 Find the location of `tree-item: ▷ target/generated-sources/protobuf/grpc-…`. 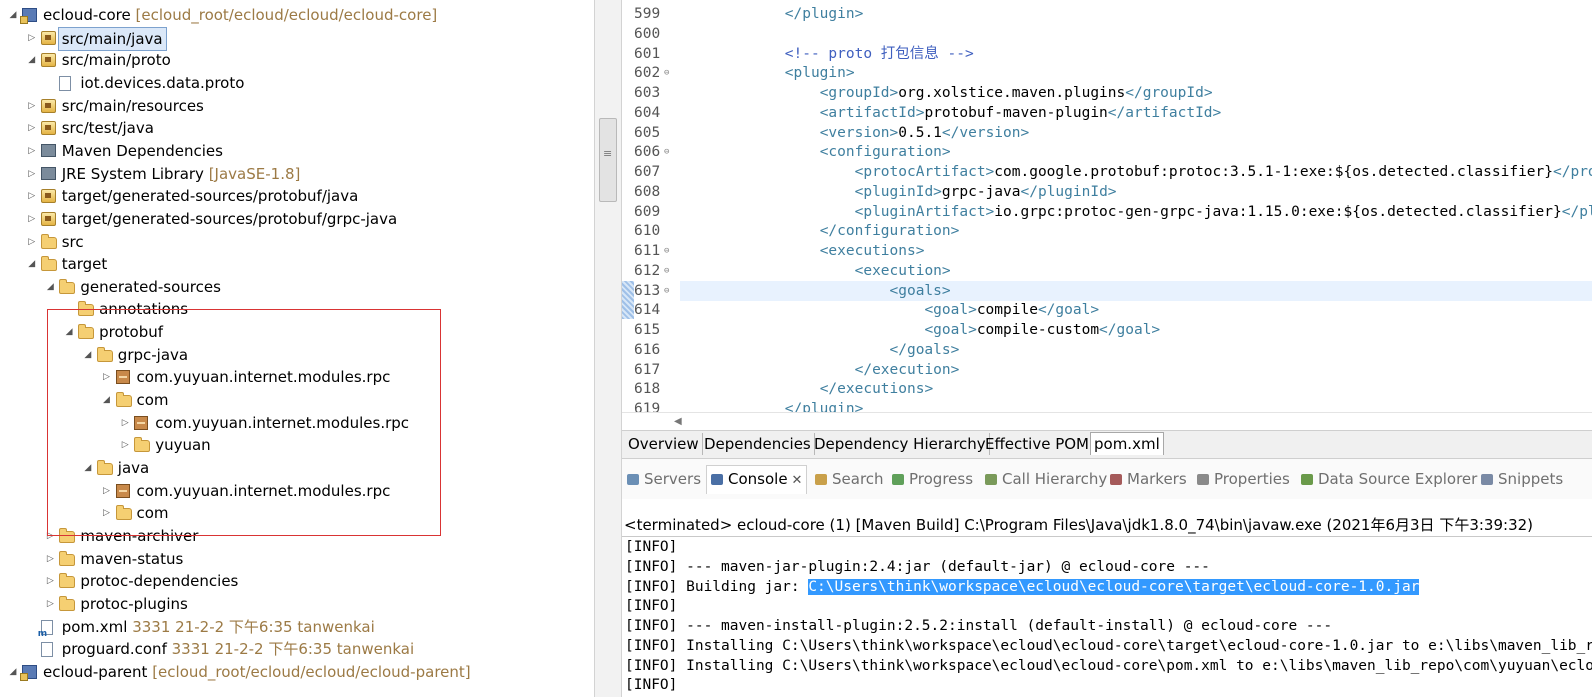

tree-item: ▷ target/generated-sources/protobuf/grpc-… is located at coordinates (297, 219).